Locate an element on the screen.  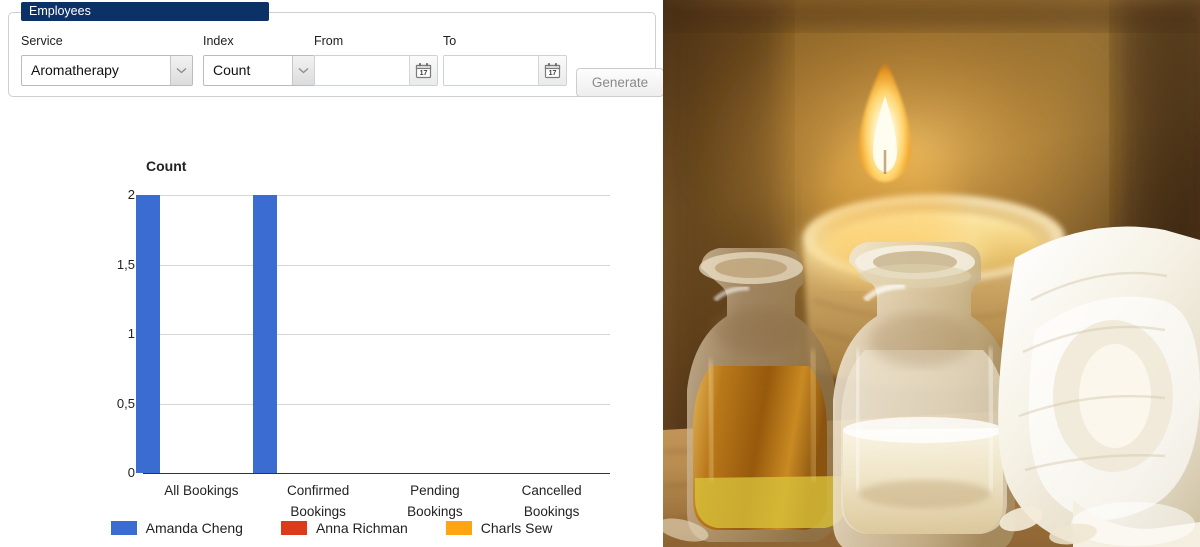
x-axis-tick: All Bookings is located at coordinates (201, 490).